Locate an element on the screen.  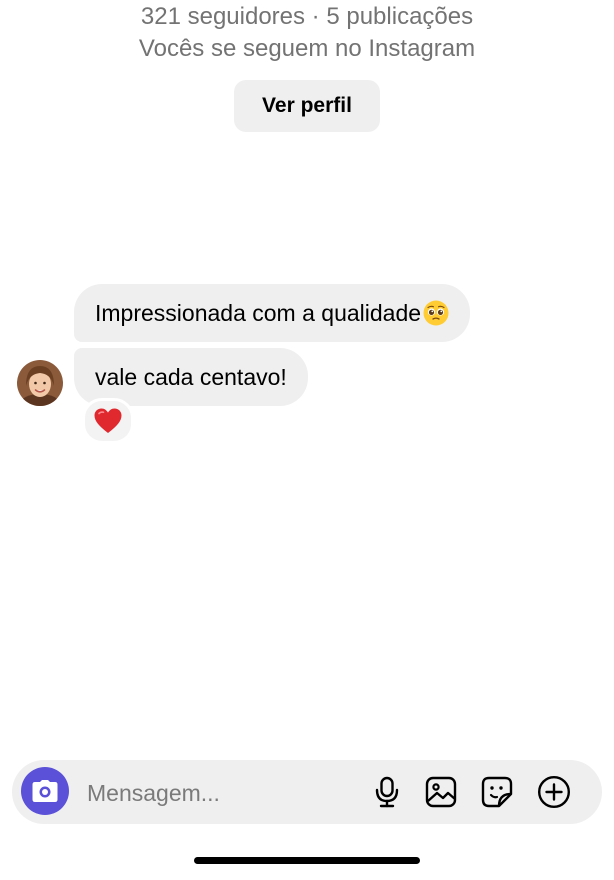
message-composer is located at coordinates (307, 792).